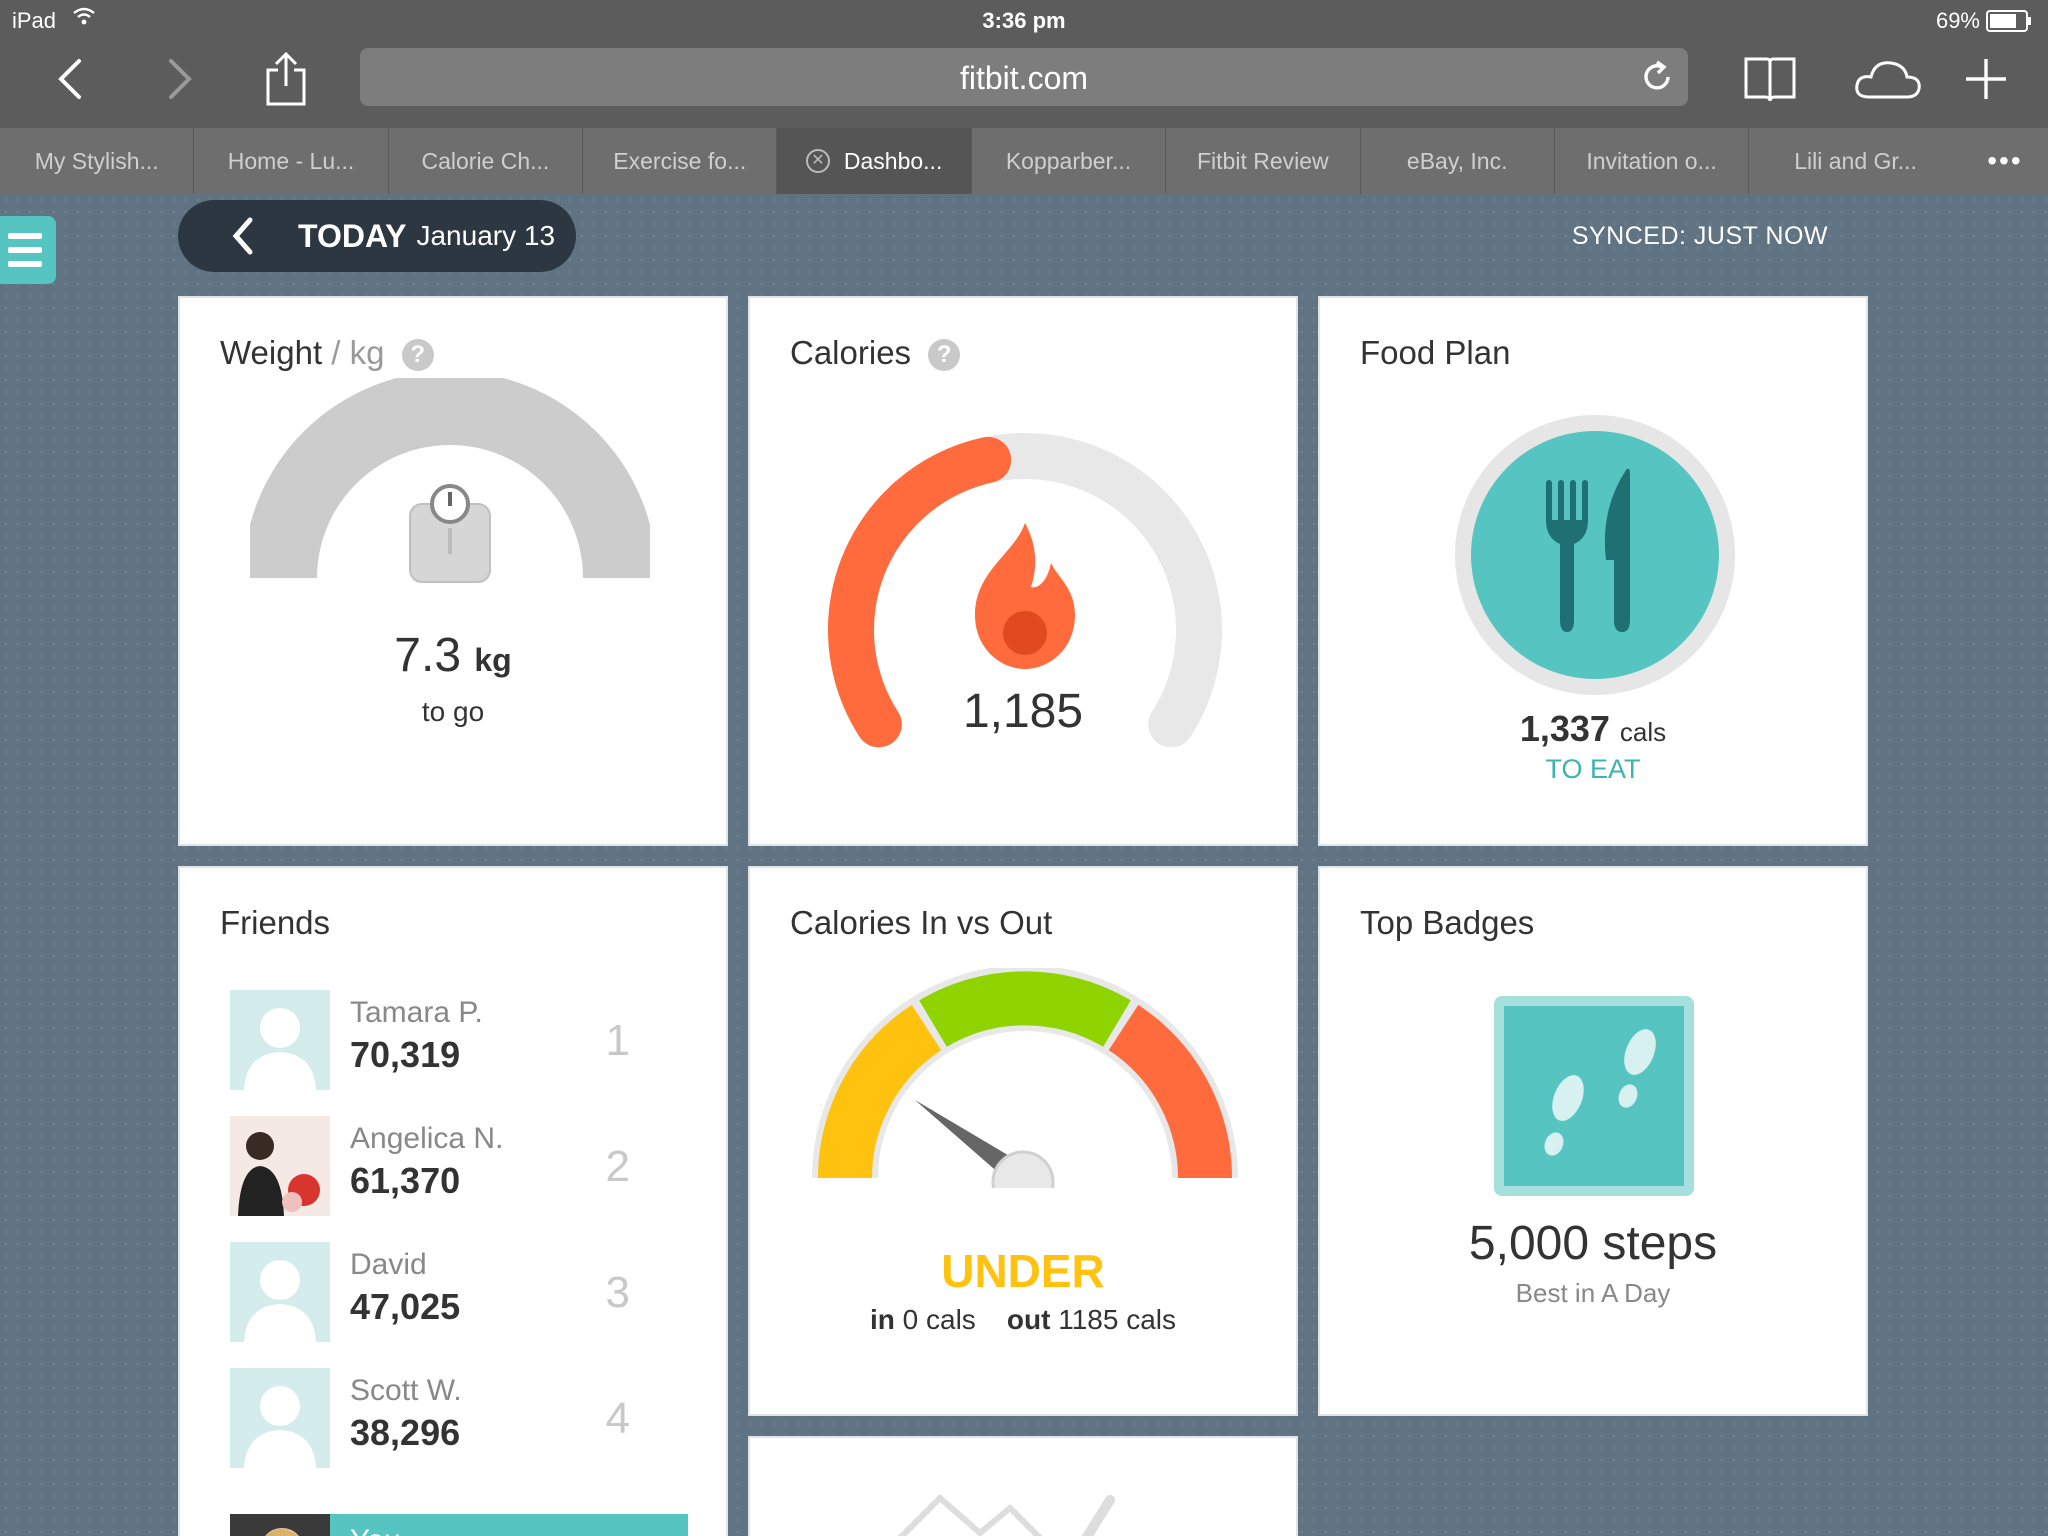  I want to click on friend-row: David 47,025 3, so click(440, 1292).